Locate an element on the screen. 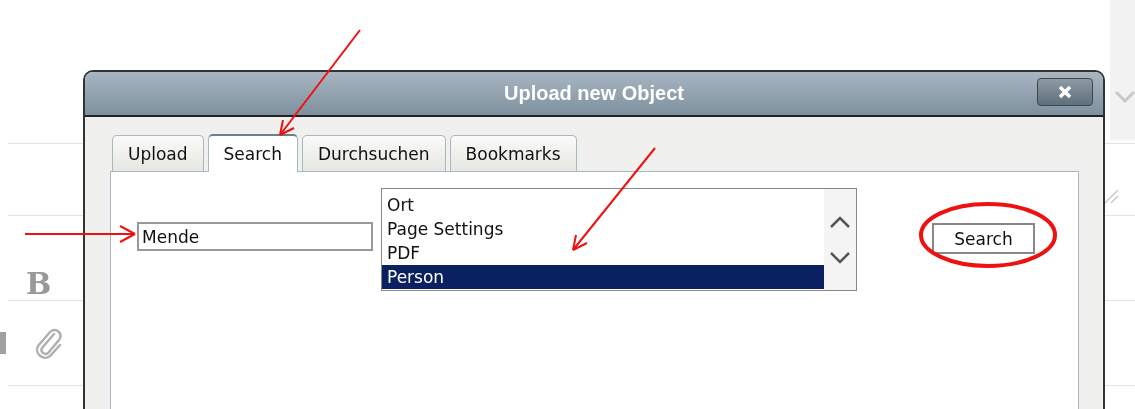 This screenshot has width=1135, height=409. tab: Search is located at coordinates (252, 153).